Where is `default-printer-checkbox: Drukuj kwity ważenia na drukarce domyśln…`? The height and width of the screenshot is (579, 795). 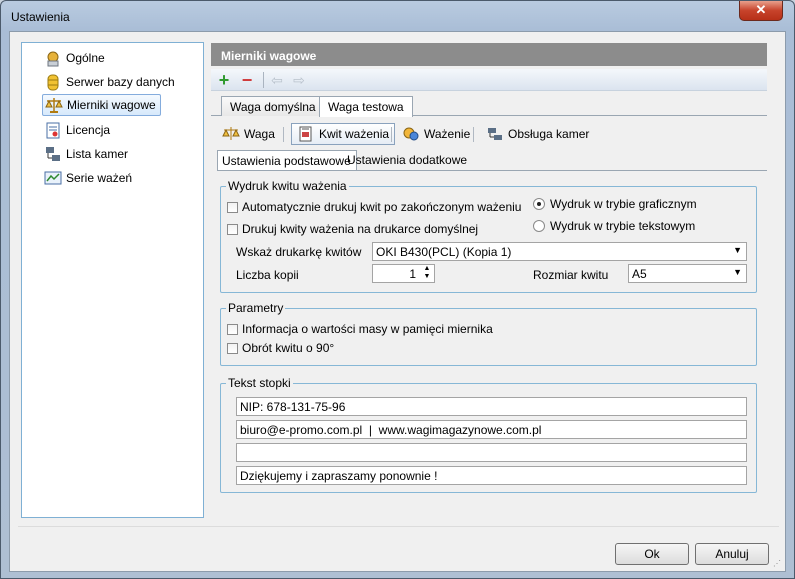
default-printer-checkbox: Drukuj kwity ważenia na drukarce domyśln… is located at coordinates (352, 229).